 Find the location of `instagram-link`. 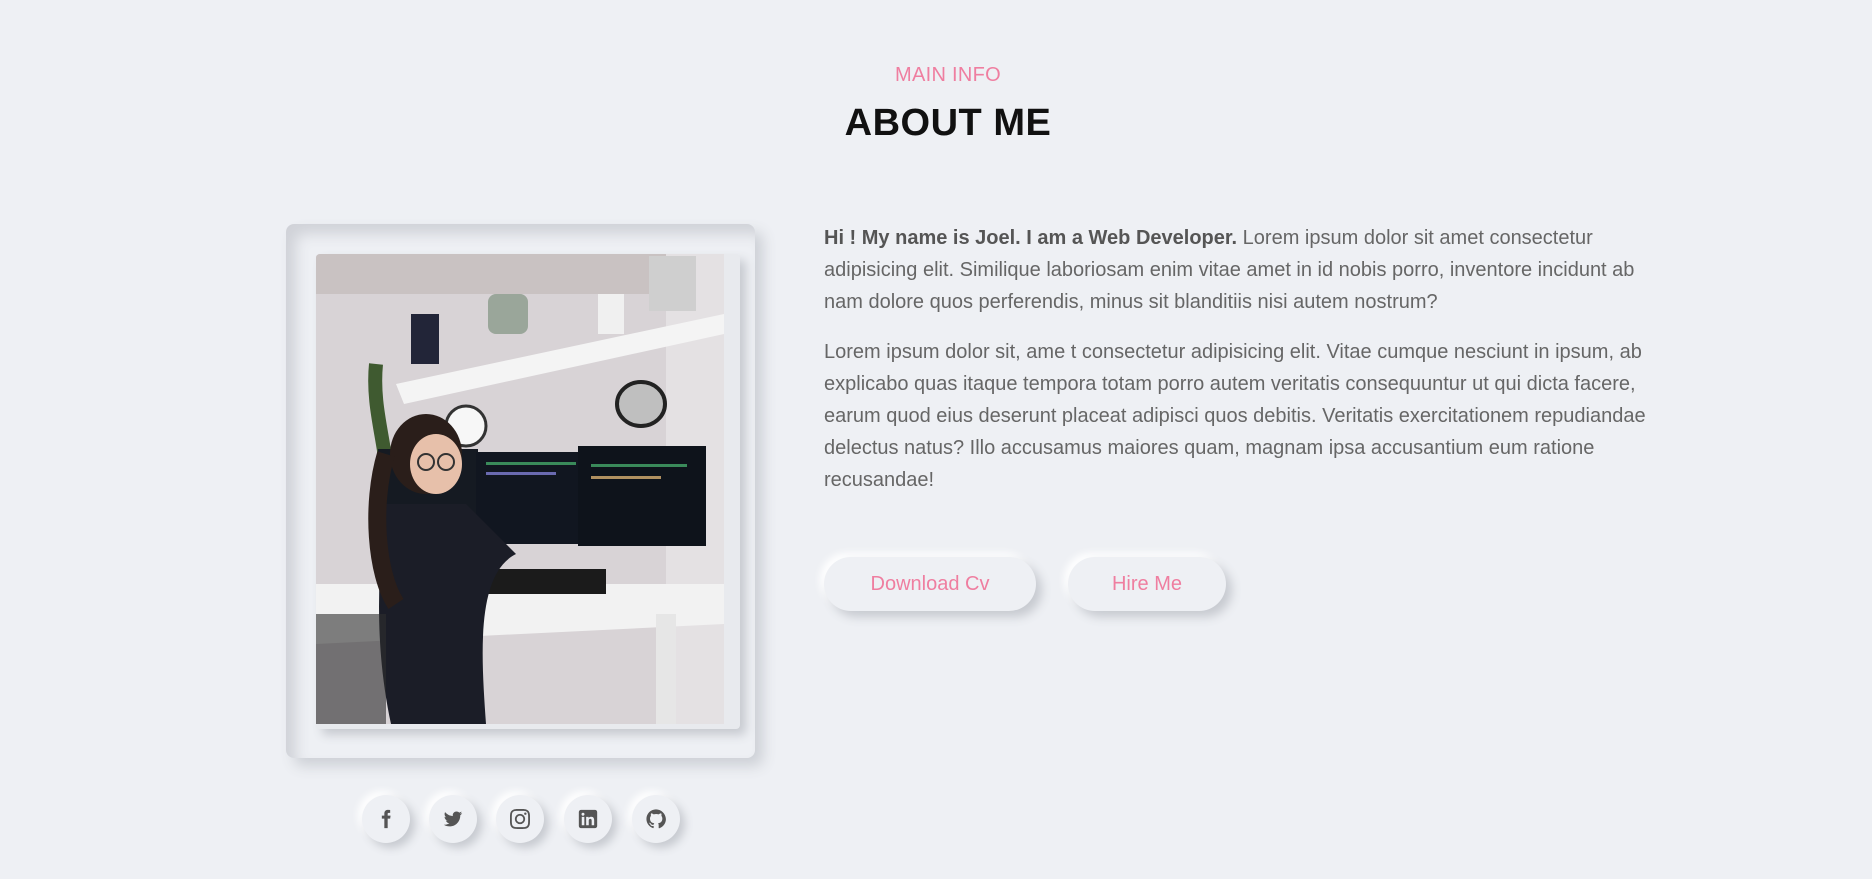

instagram-link is located at coordinates (520, 819).